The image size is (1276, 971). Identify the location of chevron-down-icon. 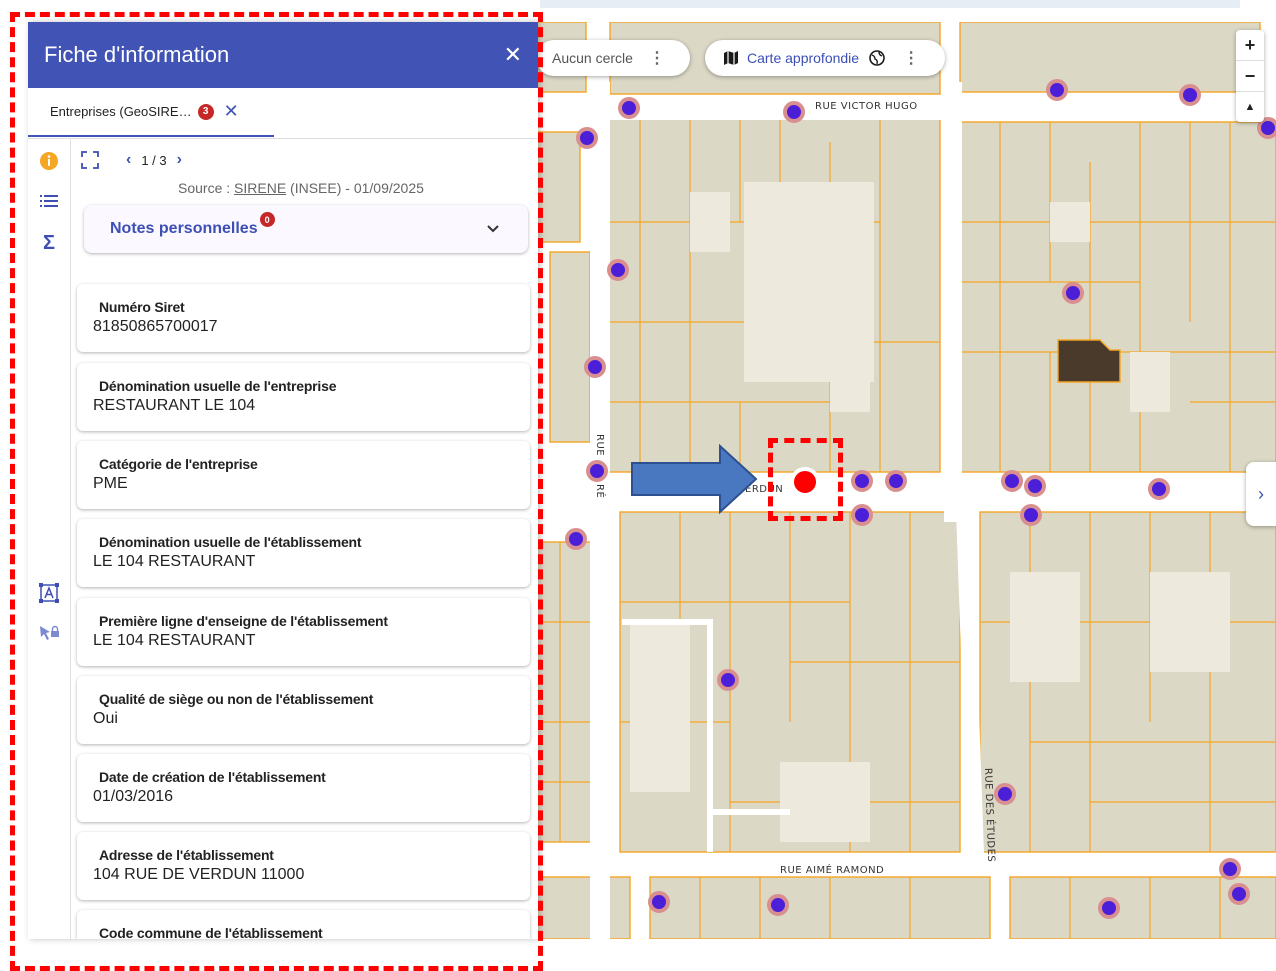
(493, 229).